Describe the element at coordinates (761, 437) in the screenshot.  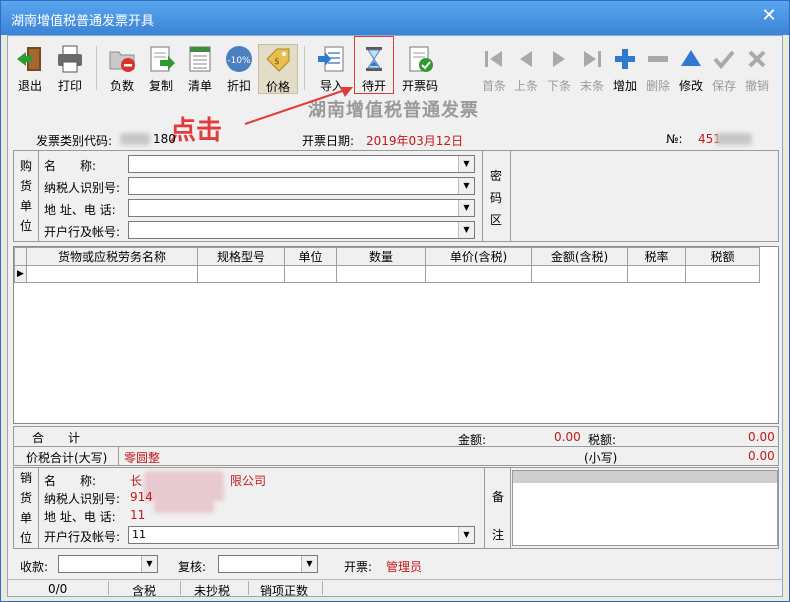
I see `tax-value: 0.00` at that location.